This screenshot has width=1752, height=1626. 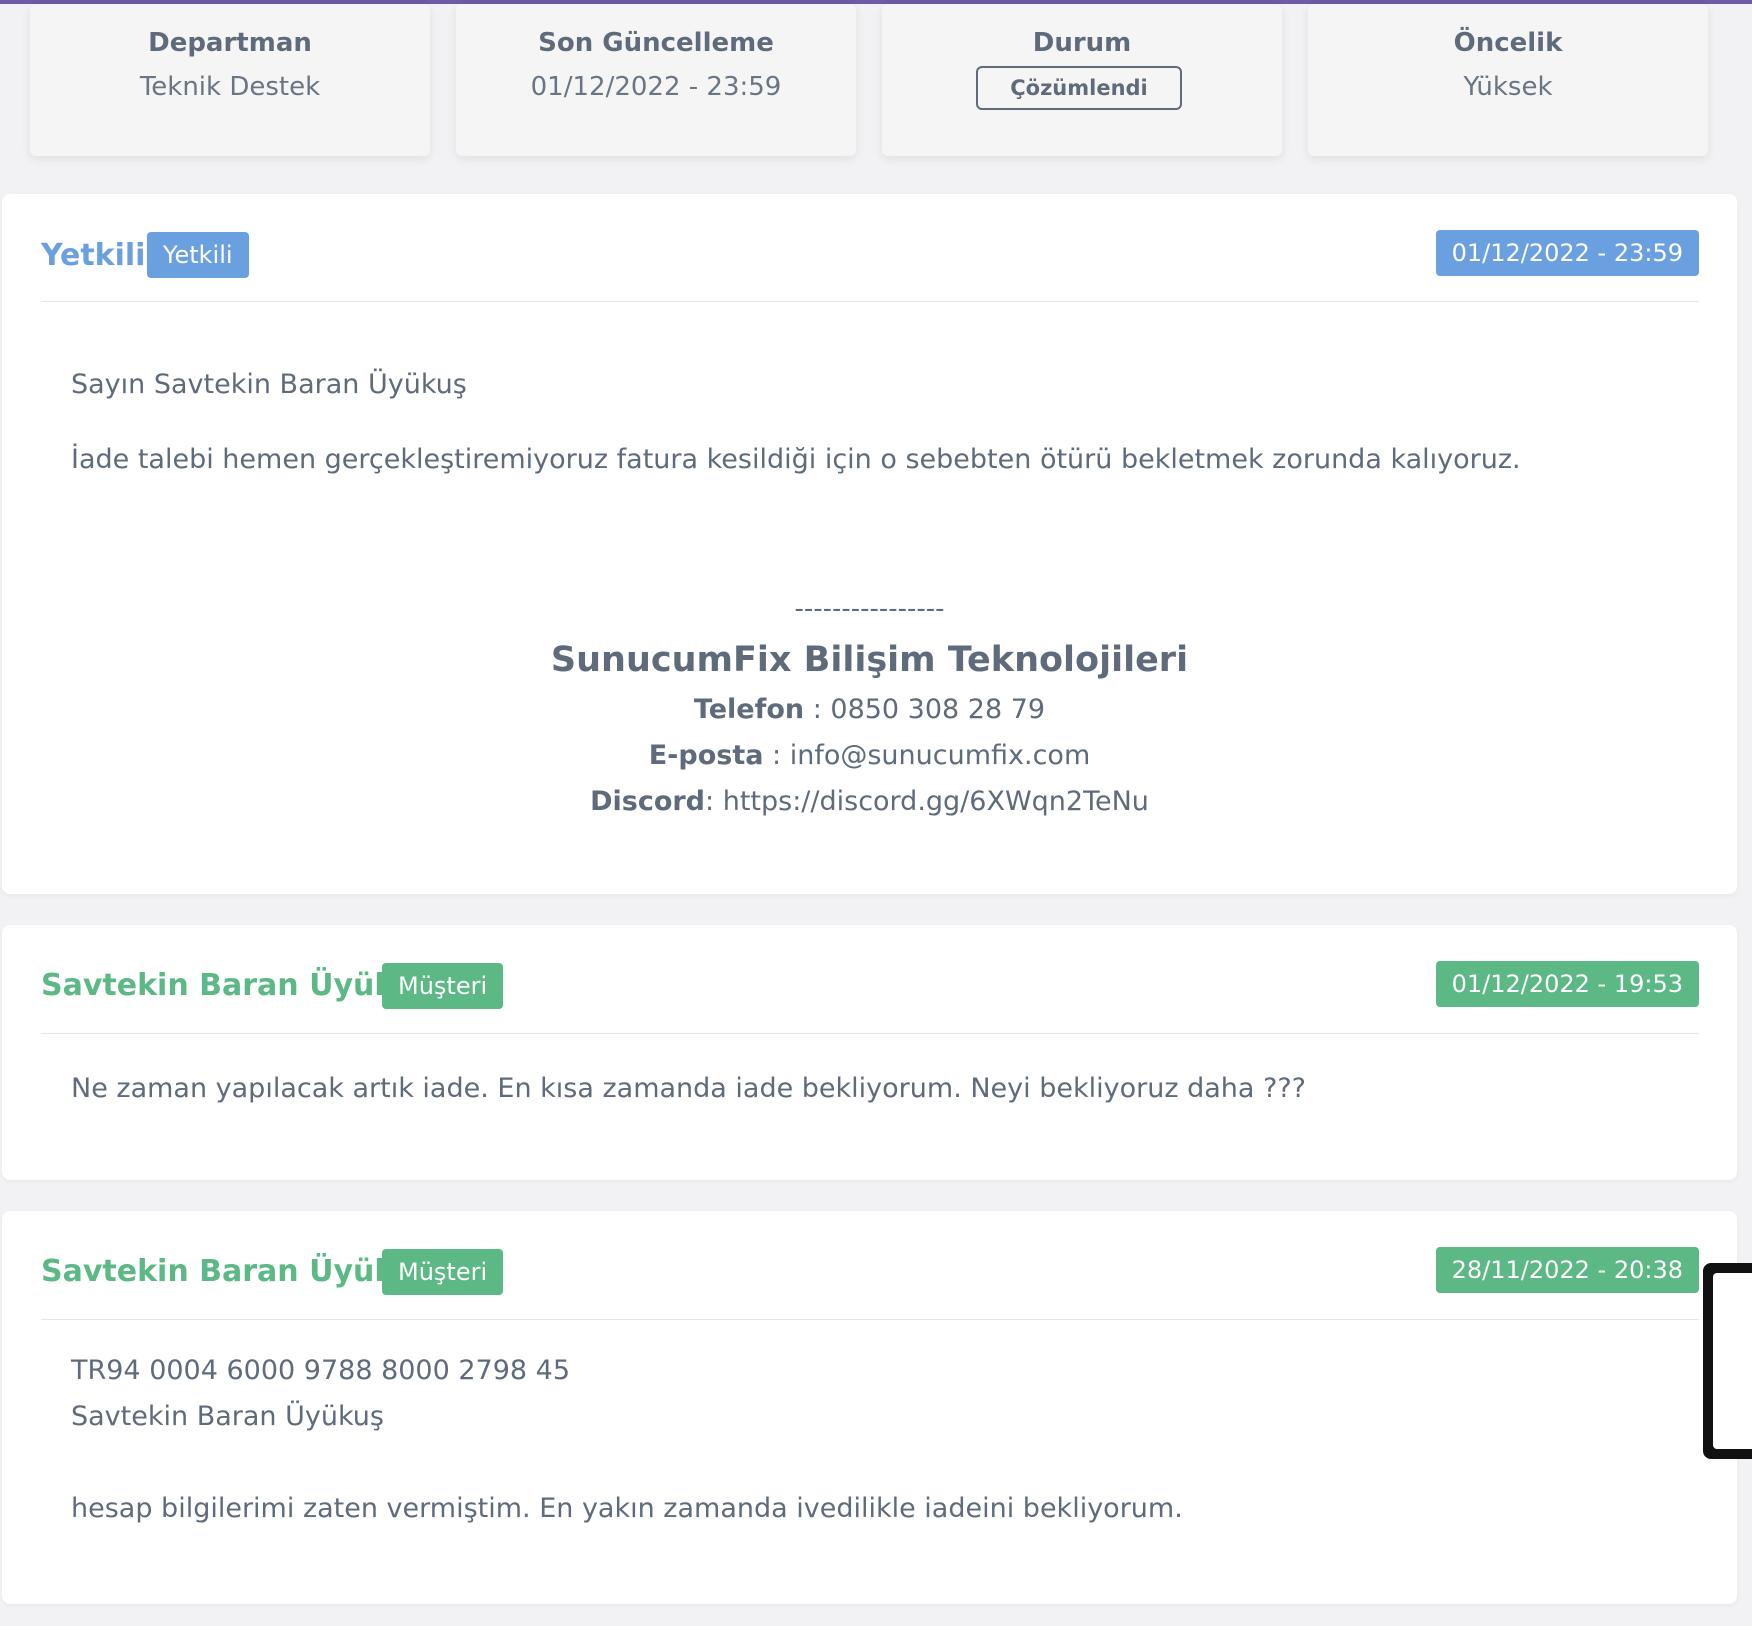 What do you see at coordinates (321, 1370) in the screenshot?
I see `message-text-line: TR94 0004 6000 9788 8000 2798 45` at bounding box center [321, 1370].